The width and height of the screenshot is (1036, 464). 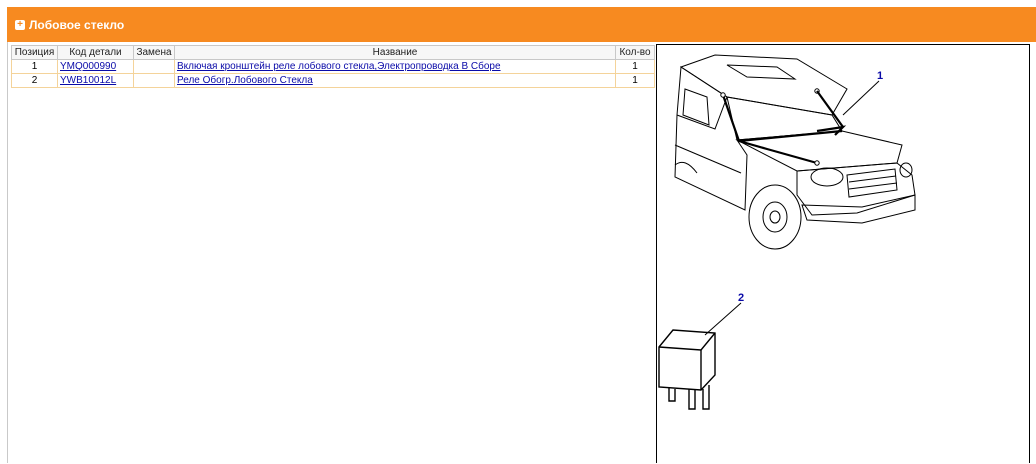 I want to click on part-code-link: YMQ000990, so click(x=88, y=66).